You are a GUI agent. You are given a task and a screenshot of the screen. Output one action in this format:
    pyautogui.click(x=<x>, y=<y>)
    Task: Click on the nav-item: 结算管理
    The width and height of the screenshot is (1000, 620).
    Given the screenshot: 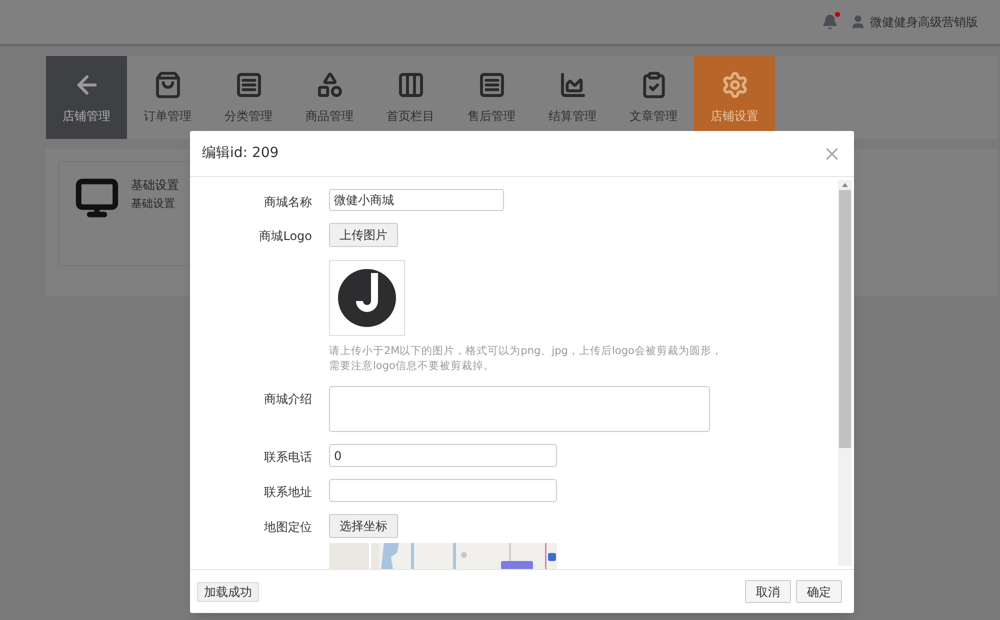 What is the action you would take?
    pyautogui.click(x=572, y=97)
    